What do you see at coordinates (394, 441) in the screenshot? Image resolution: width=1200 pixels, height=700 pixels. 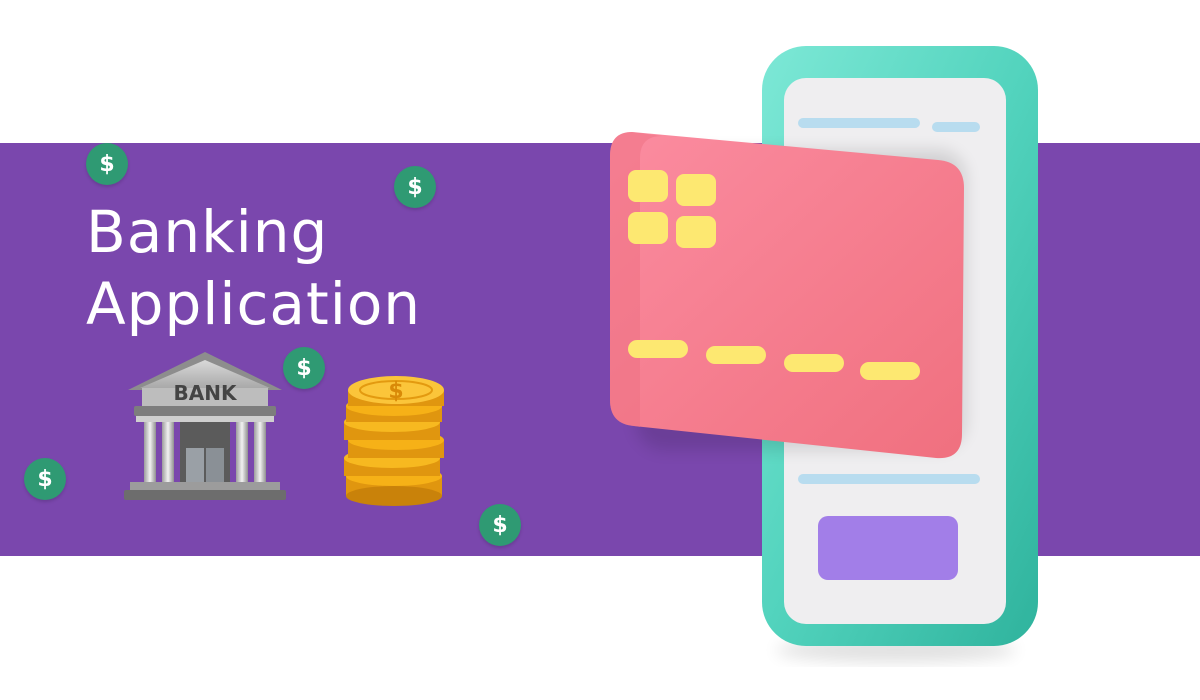 I see `coin-stack-icon: $` at bounding box center [394, 441].